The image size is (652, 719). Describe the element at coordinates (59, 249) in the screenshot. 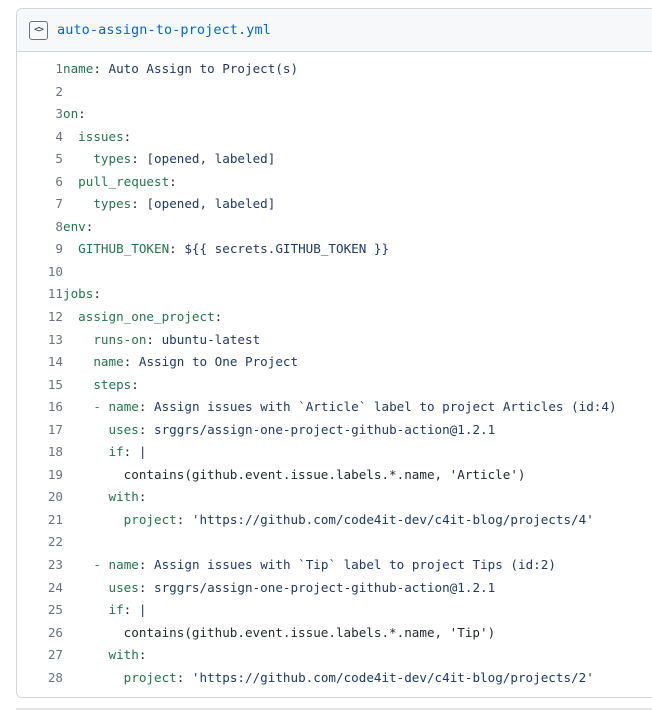

I see `line-number: 9` at that location.